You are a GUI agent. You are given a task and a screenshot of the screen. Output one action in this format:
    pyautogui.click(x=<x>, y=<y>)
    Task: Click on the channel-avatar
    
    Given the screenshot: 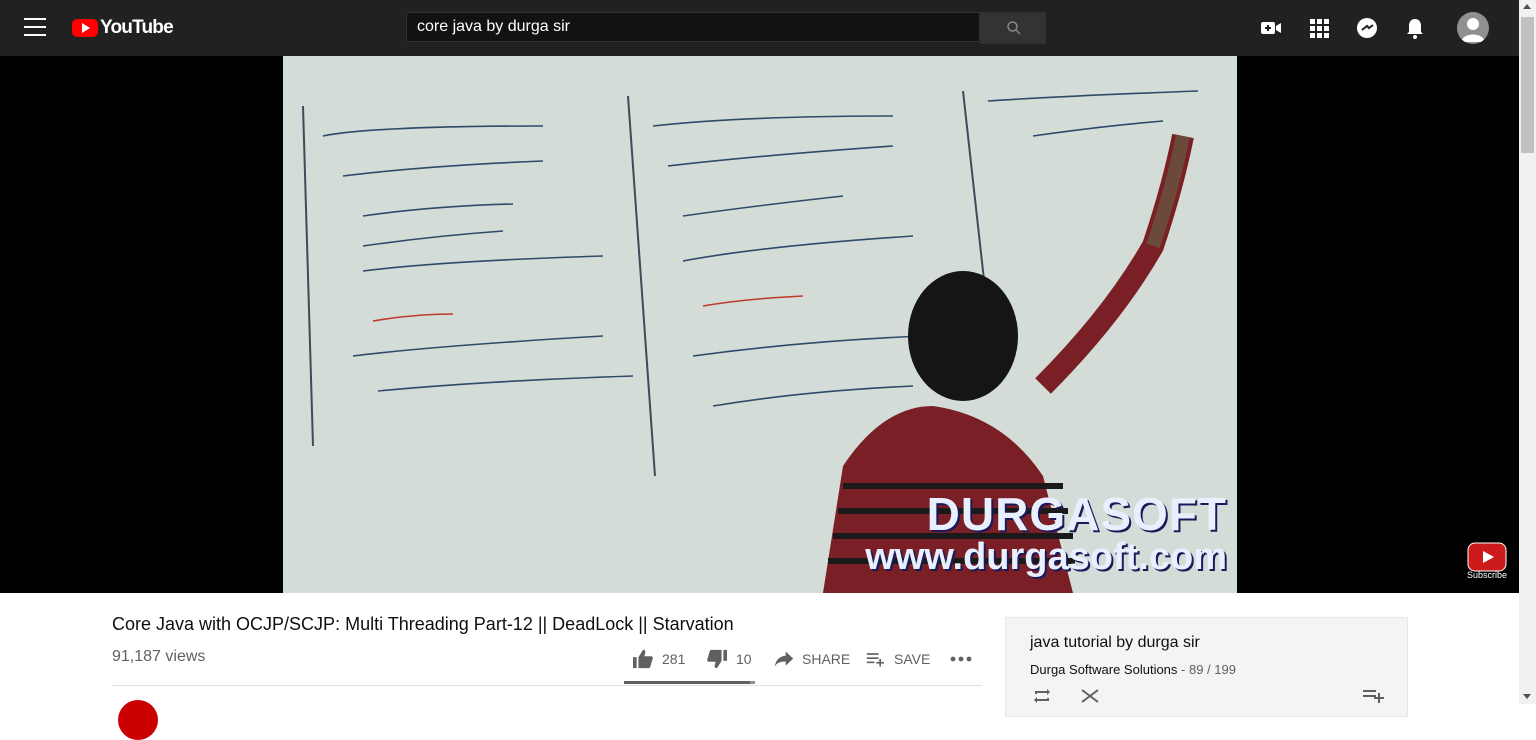 What is the action you would take?
    pyautogui.click(x=138, y=720)
    